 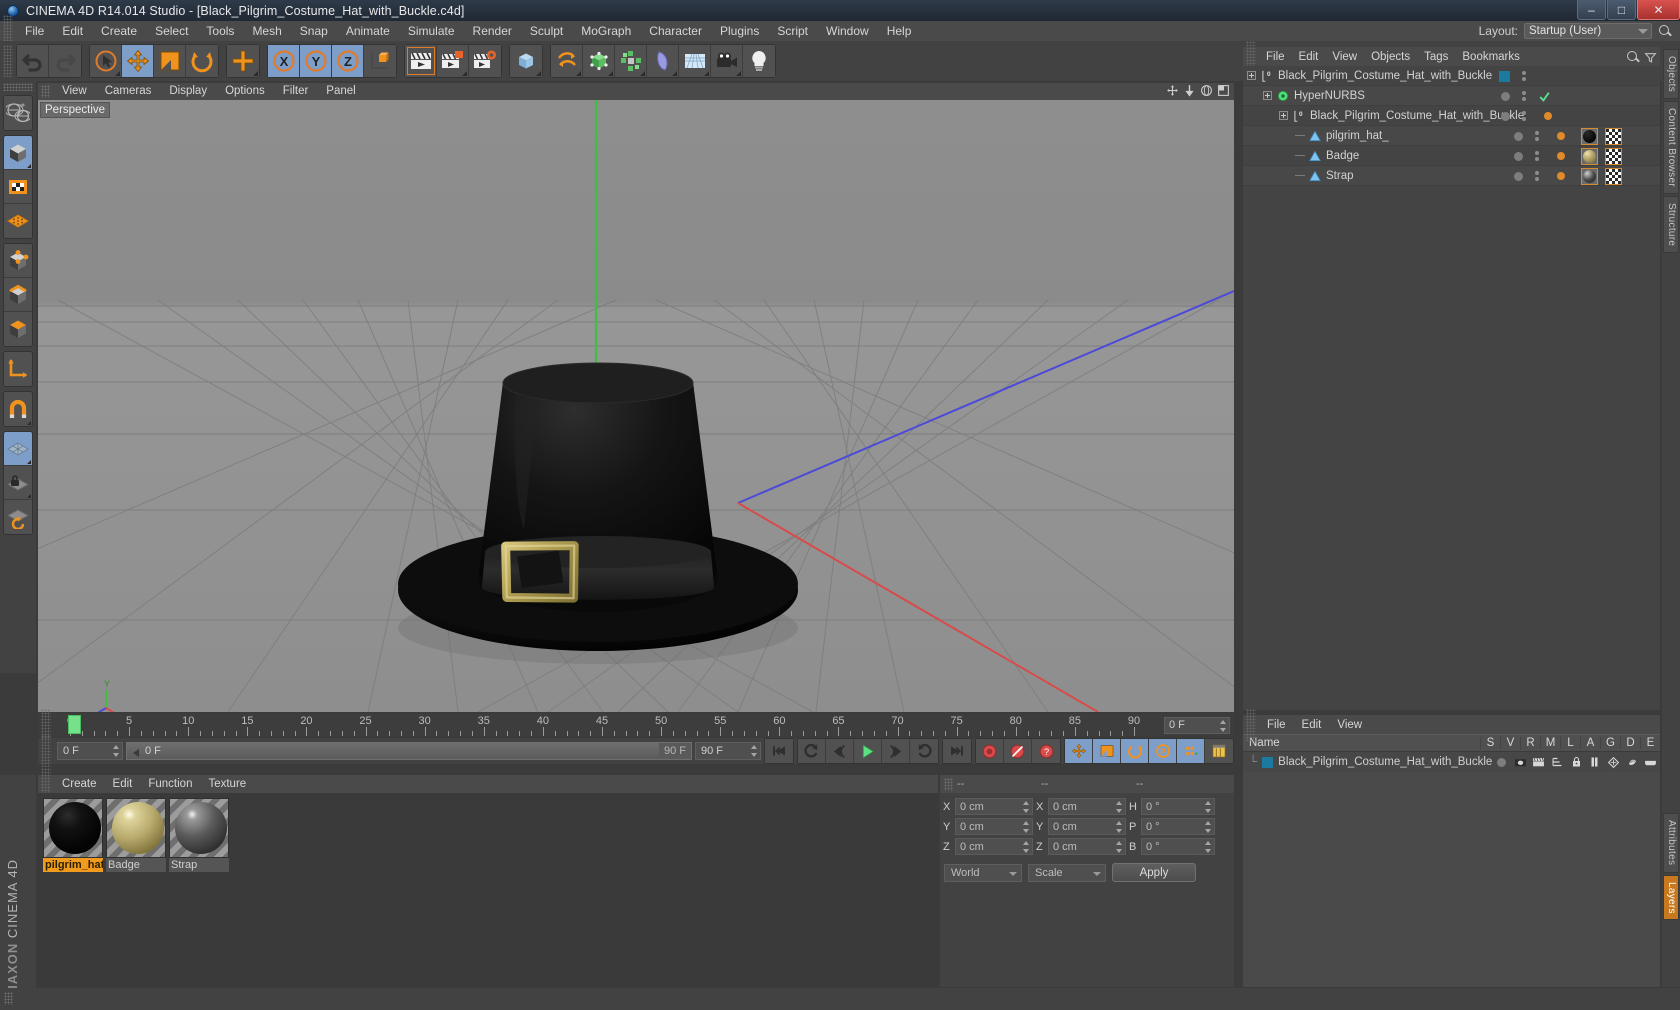 What do you see at coordinates (990, 751) in the screenshot?
I see `record-active-objects-button` at bounding box center [990, 751].